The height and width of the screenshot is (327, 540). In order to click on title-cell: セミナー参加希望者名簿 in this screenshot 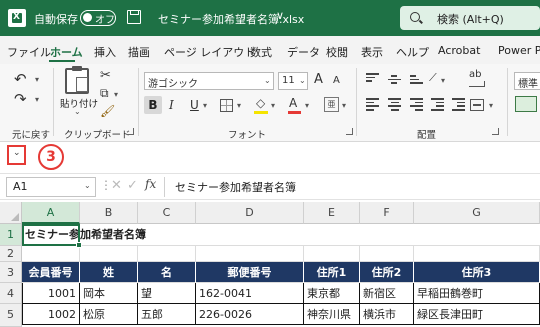, I will do `click(281, 235)`.